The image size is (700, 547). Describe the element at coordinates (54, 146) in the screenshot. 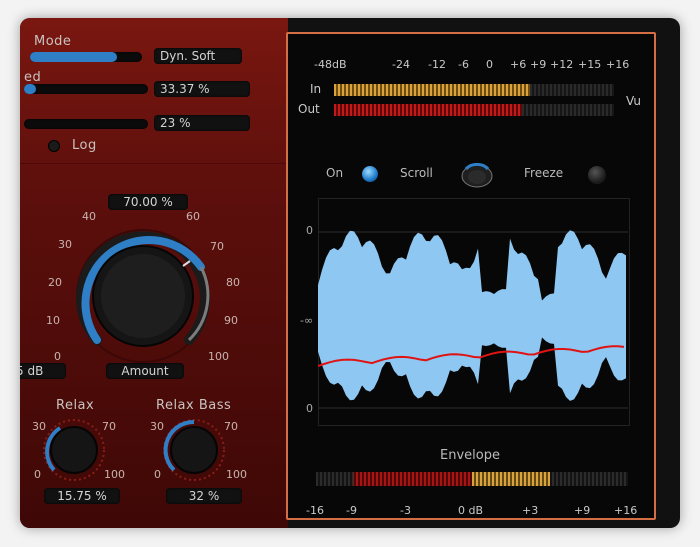

I see `log-toggle` at that location.